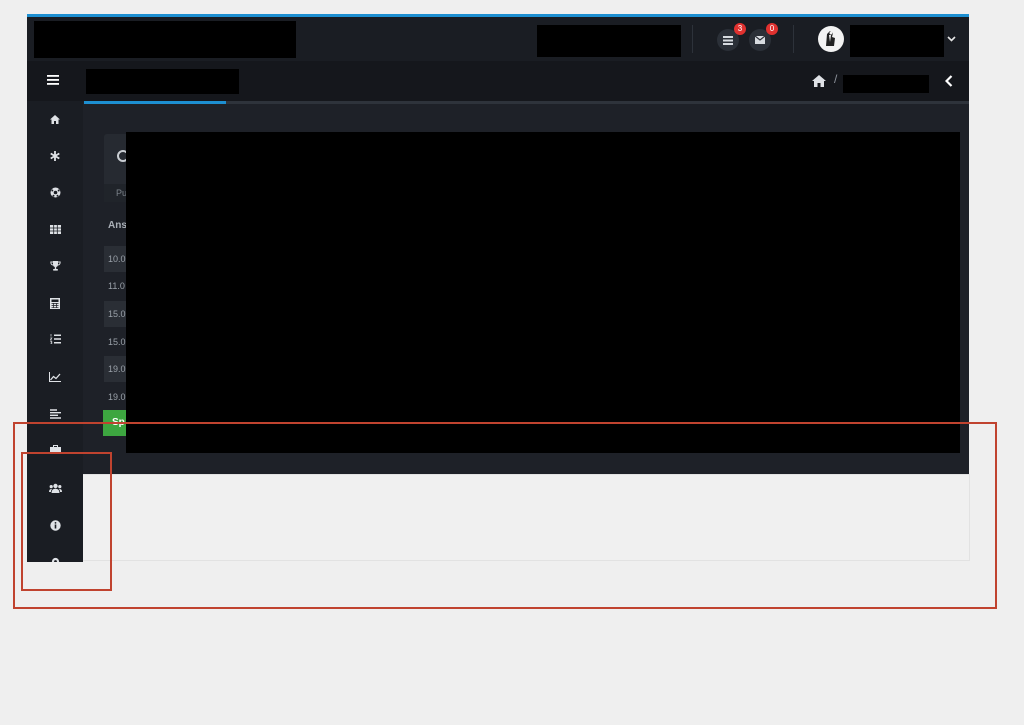 Image resolution: width=1024 pixels, height=725 pixels. I want to click on notifications-badge: 3, so click(740, 29).